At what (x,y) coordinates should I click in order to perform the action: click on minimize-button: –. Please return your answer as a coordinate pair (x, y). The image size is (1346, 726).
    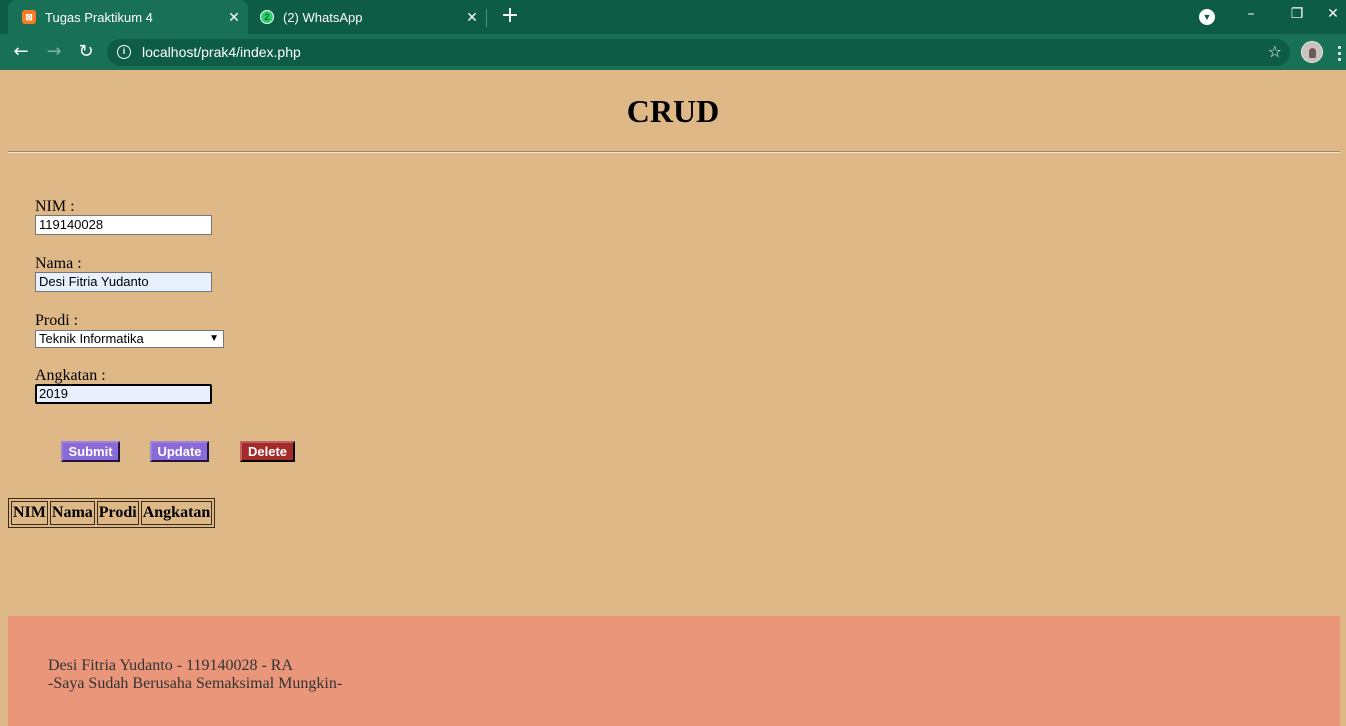
    Looking at the image, I should click on (1251, 15).